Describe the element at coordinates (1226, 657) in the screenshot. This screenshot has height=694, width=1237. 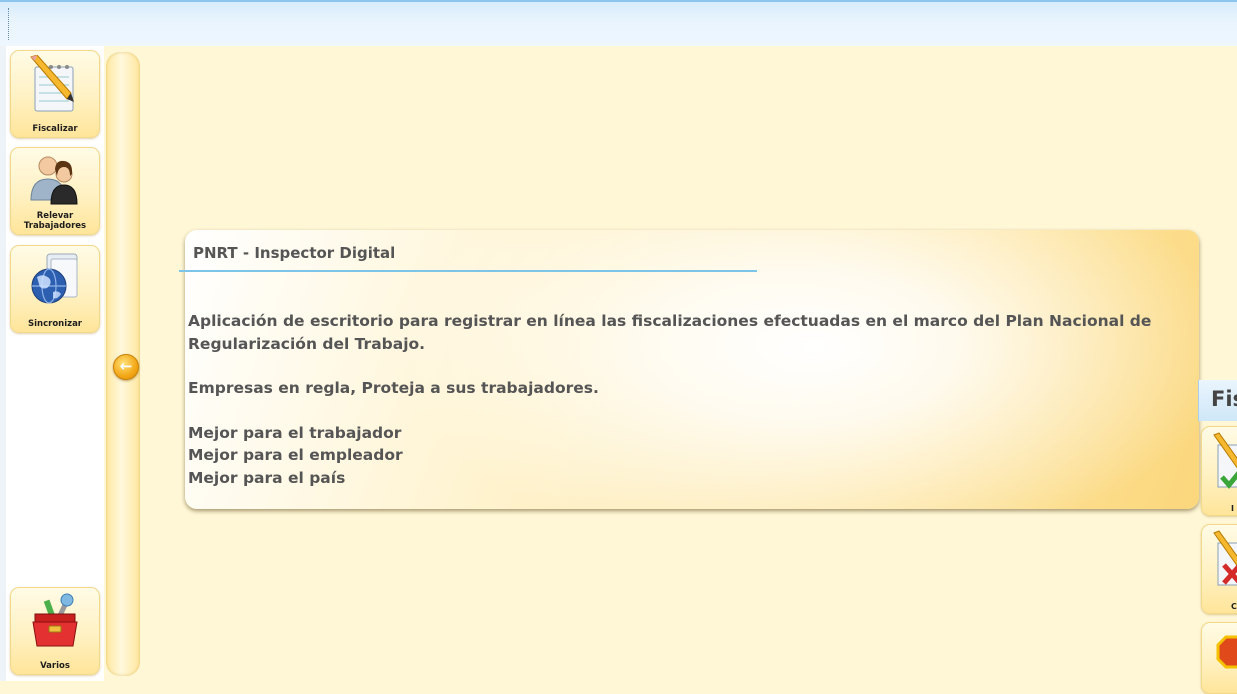
I see `stop-icon` at that location.